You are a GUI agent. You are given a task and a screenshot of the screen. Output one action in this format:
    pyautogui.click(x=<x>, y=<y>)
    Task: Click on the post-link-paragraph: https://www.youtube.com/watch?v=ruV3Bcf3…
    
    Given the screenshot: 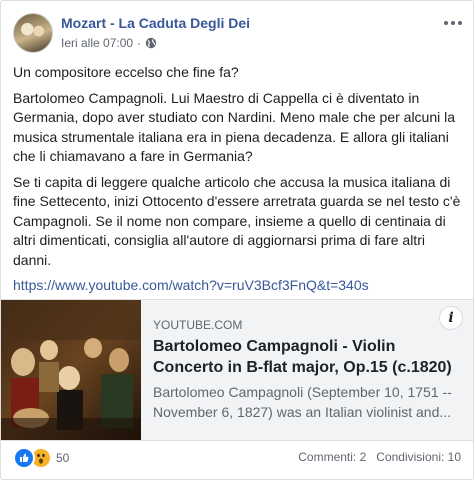 What is the action you would take?
    pyautogui.click(x=239, y=286)
    